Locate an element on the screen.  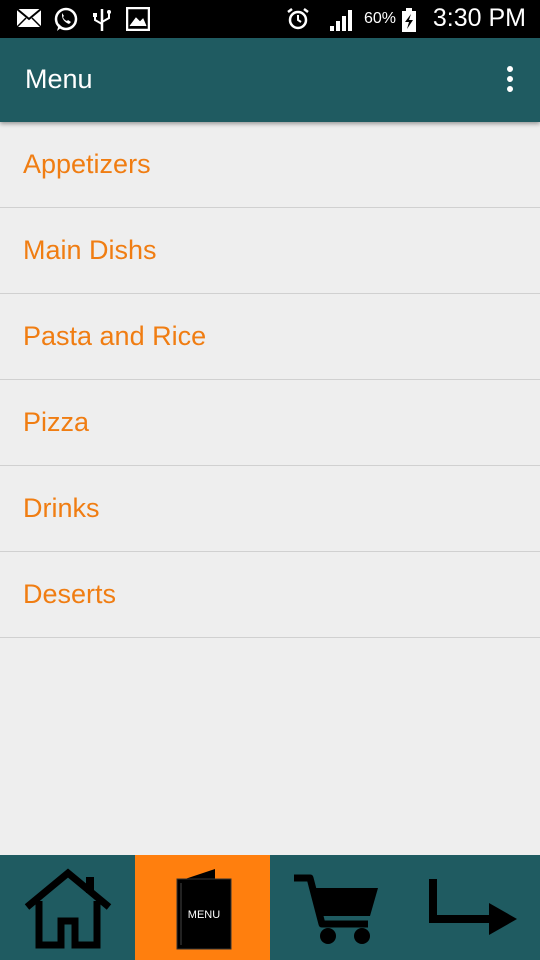
nav-menu-button: MENU is located at coordinates (202, 907).